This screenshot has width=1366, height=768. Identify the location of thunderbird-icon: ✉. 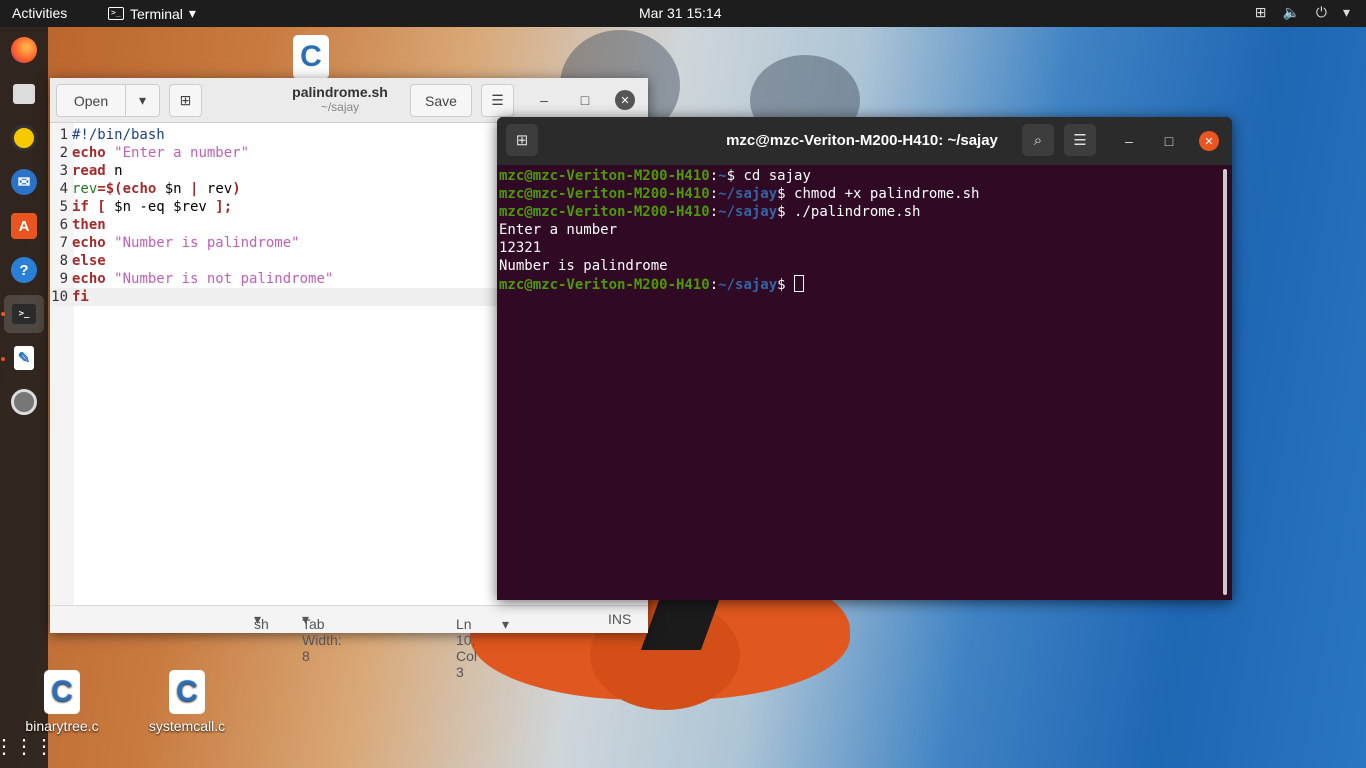
(24, 182).